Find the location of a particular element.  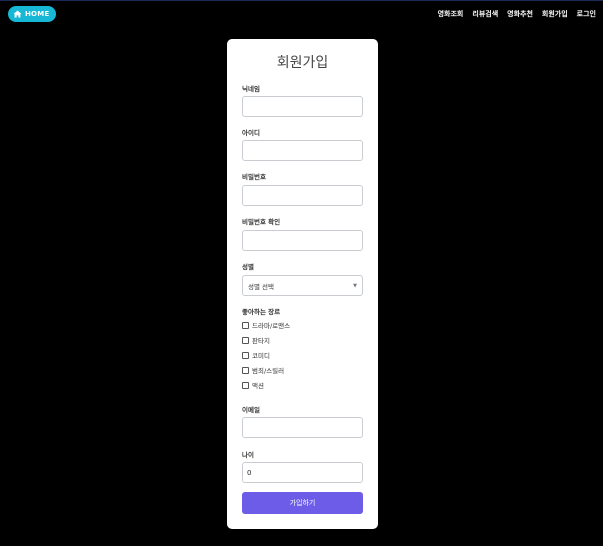

top-navbar: HOME 영화조회 리뷰검색 영화추천 회원가입 로그인 is located at coordinates (301, 14).